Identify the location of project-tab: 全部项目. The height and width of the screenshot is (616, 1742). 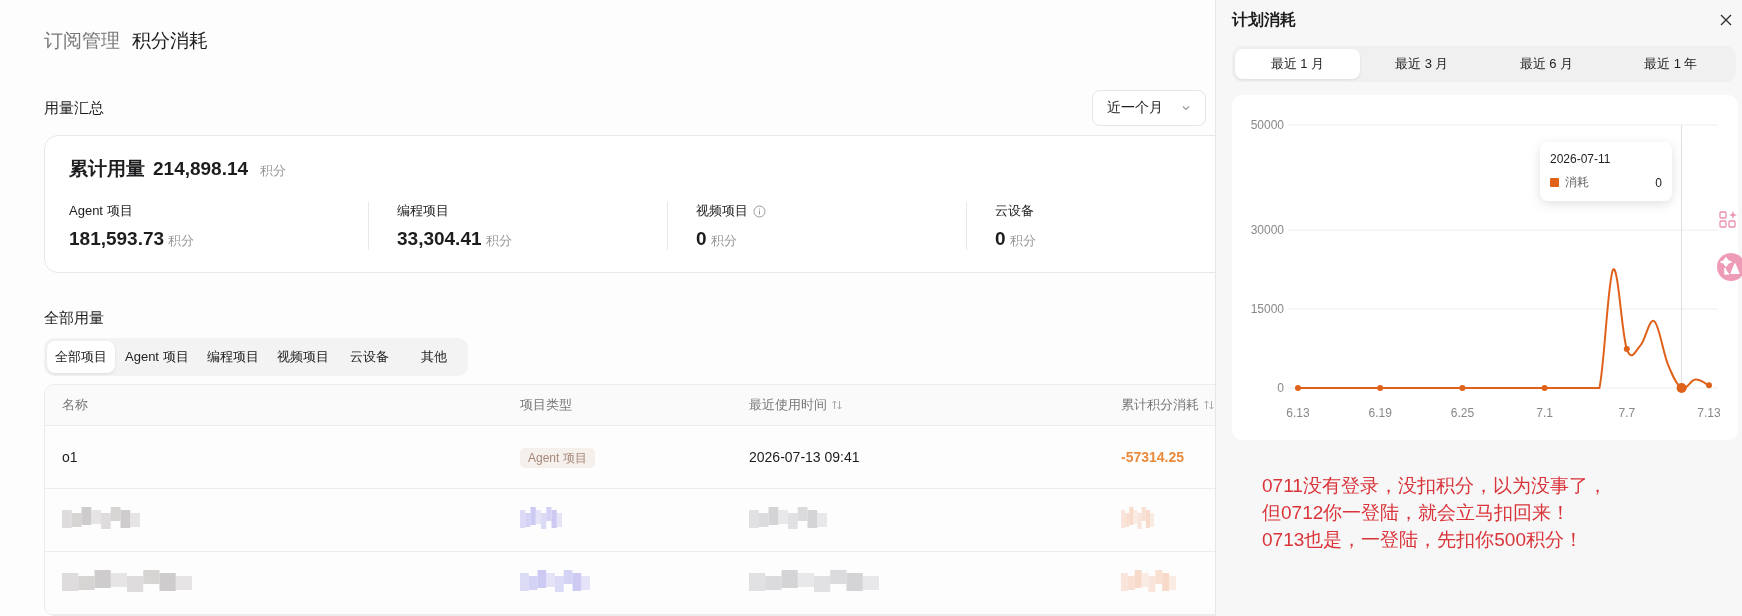
(81, 357).